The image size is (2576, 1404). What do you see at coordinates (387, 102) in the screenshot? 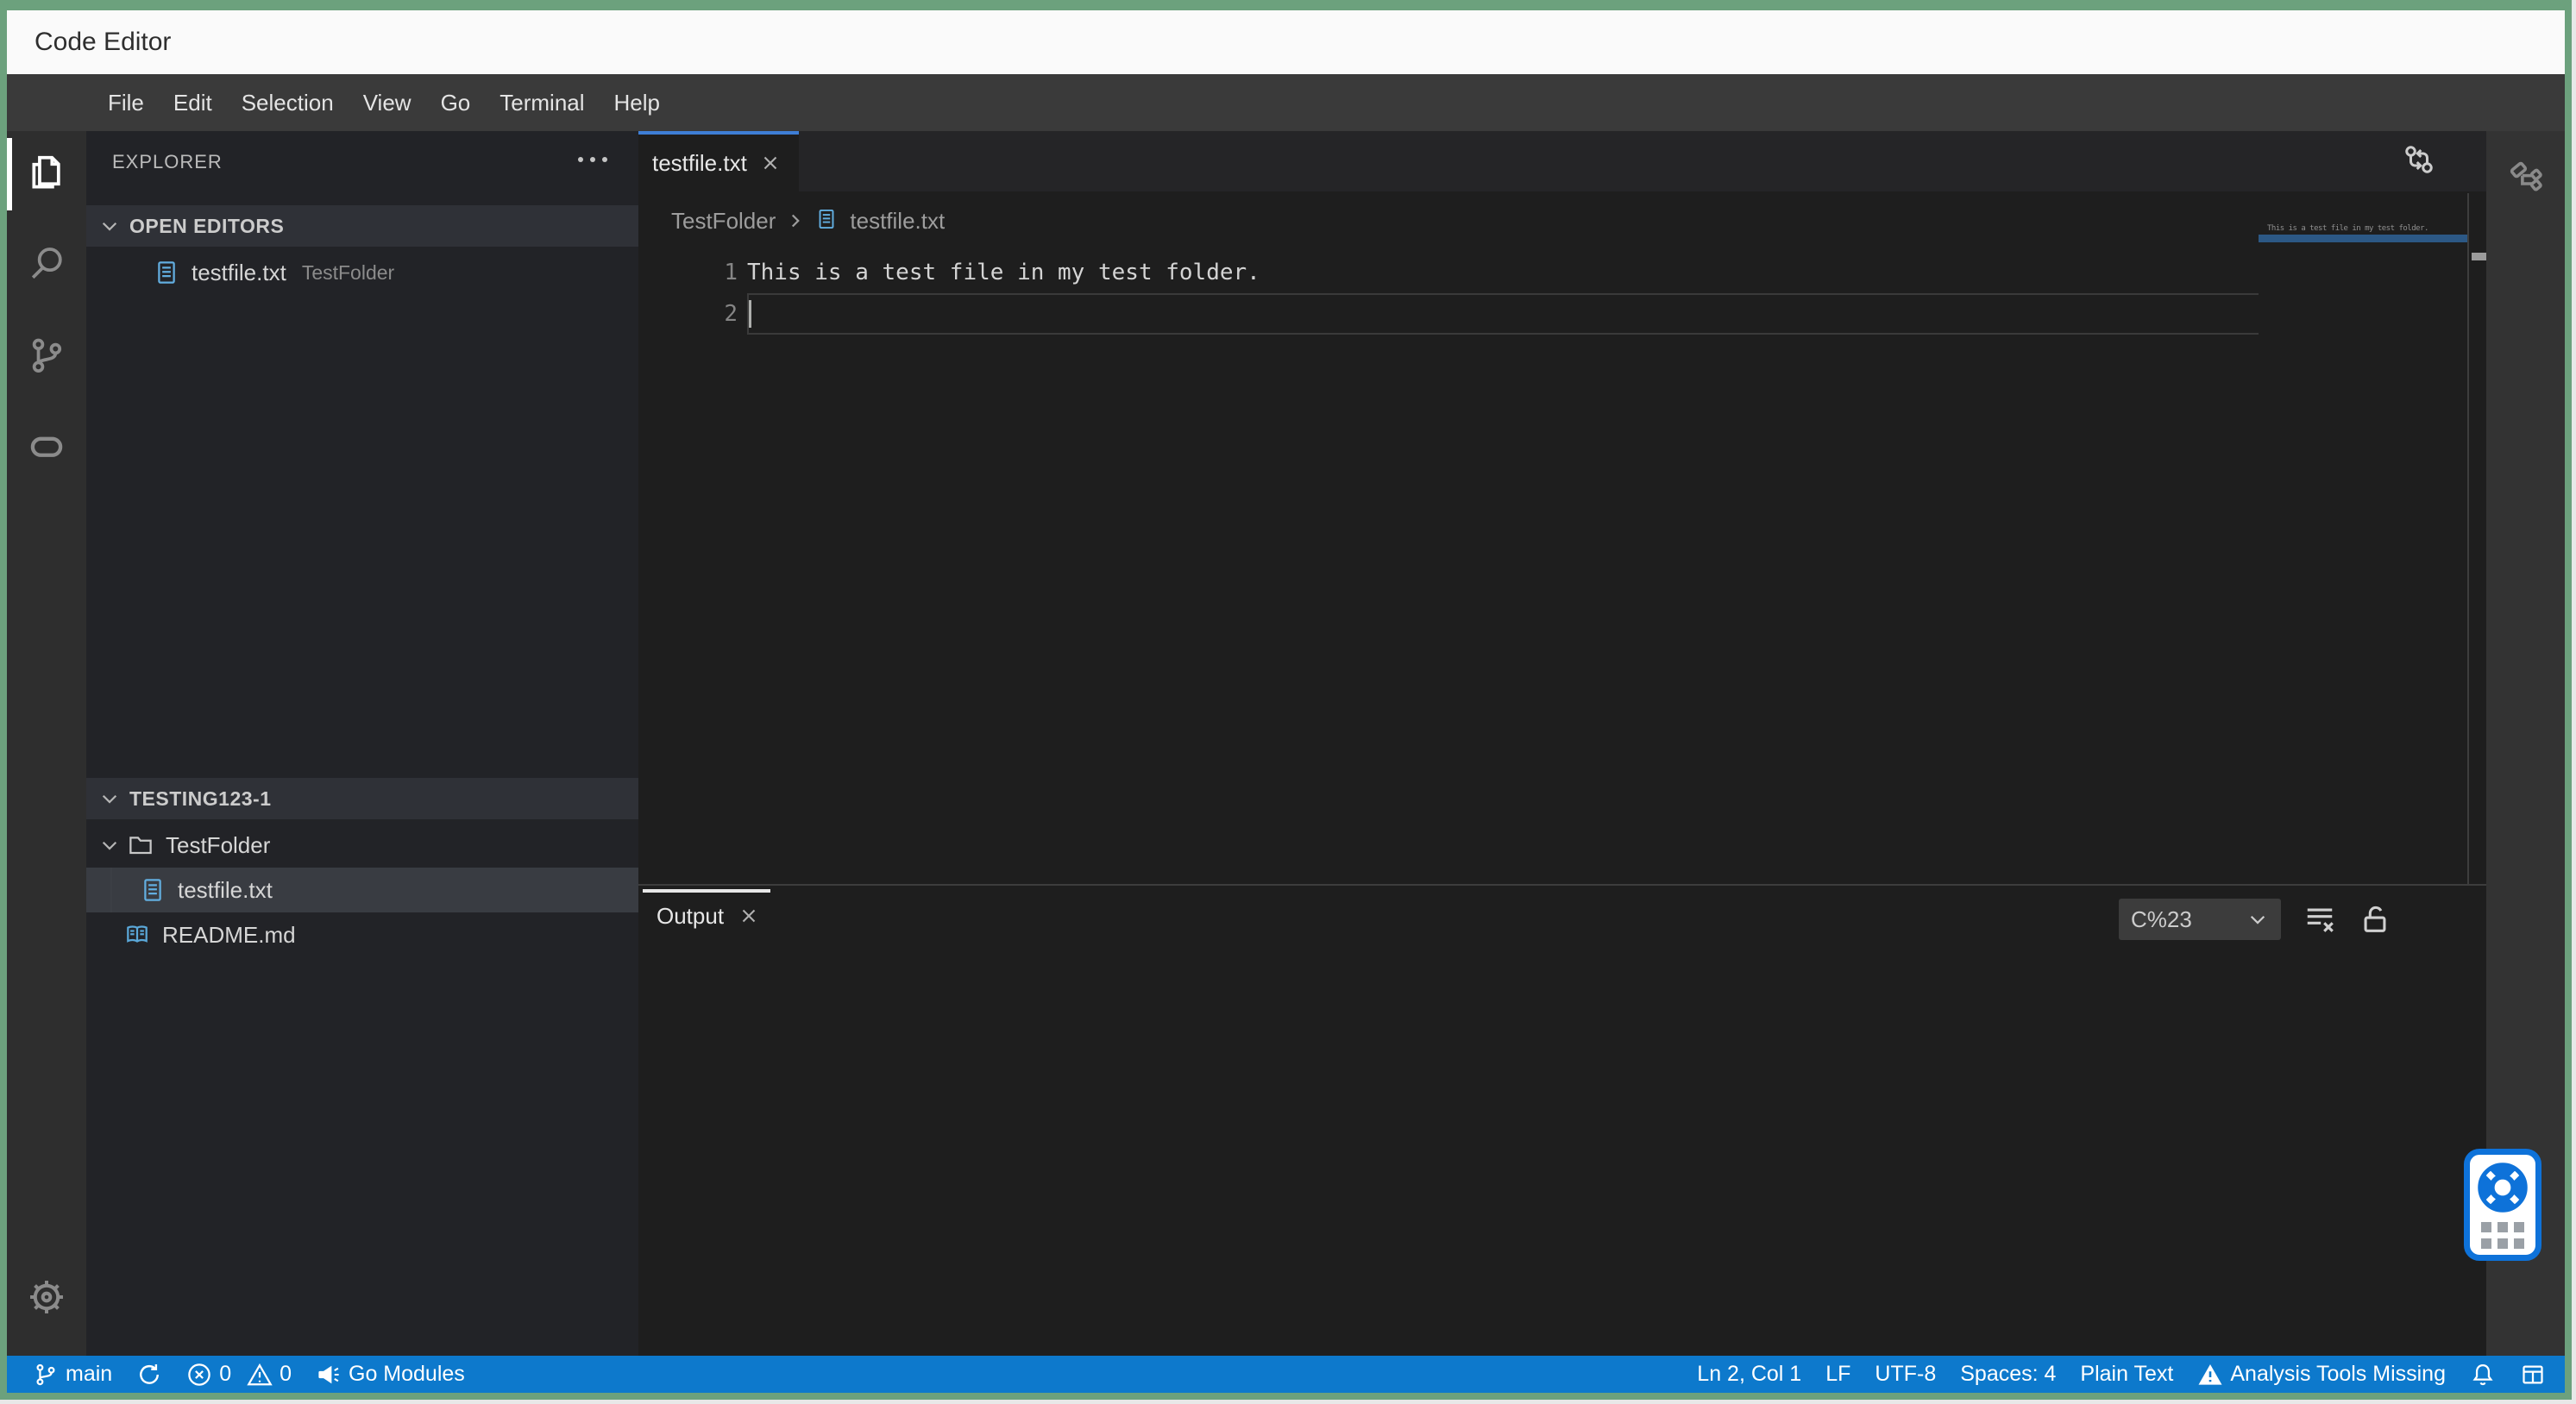
I see `menu-view: View` at bounding box center [387, 102].